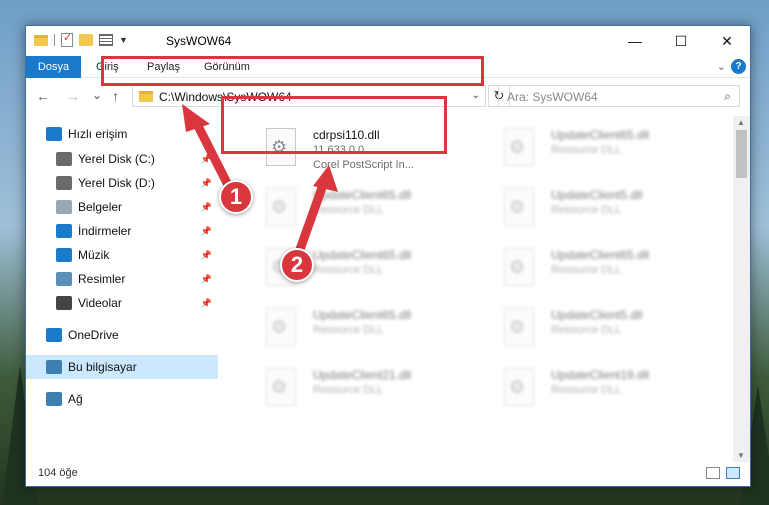  Describe the element at coordinates (236, 197) in the screenshot. I see `step-marker-1: 1` at that location.